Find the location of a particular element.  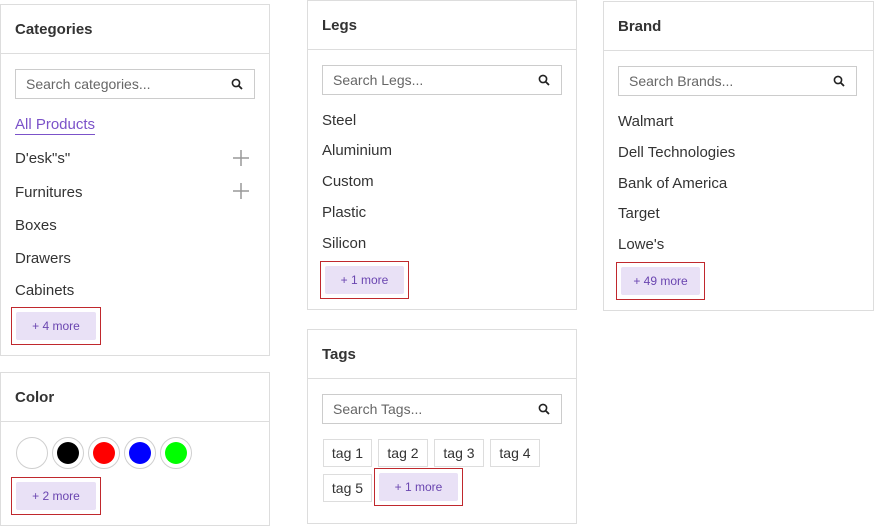

brand-search is located at coordinates (737, 81).